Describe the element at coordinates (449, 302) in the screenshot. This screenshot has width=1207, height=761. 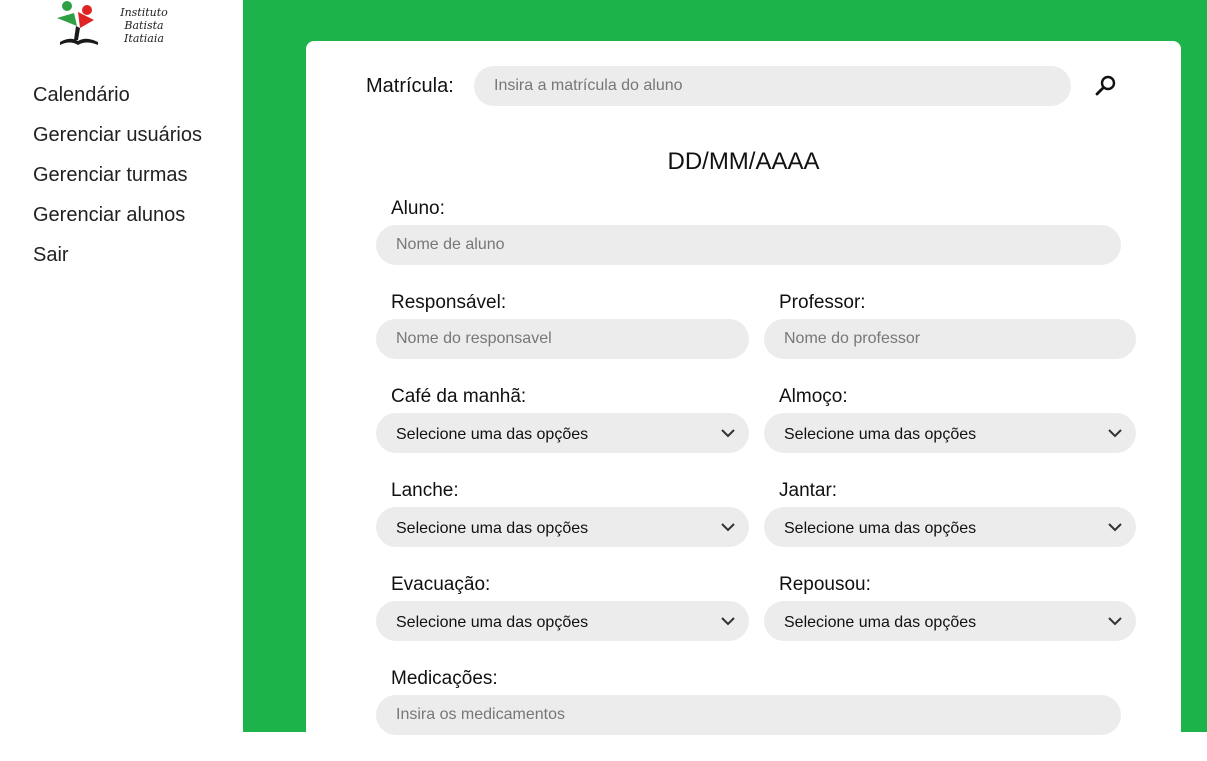
I see `responsavel-label: Responsável:` at that location.